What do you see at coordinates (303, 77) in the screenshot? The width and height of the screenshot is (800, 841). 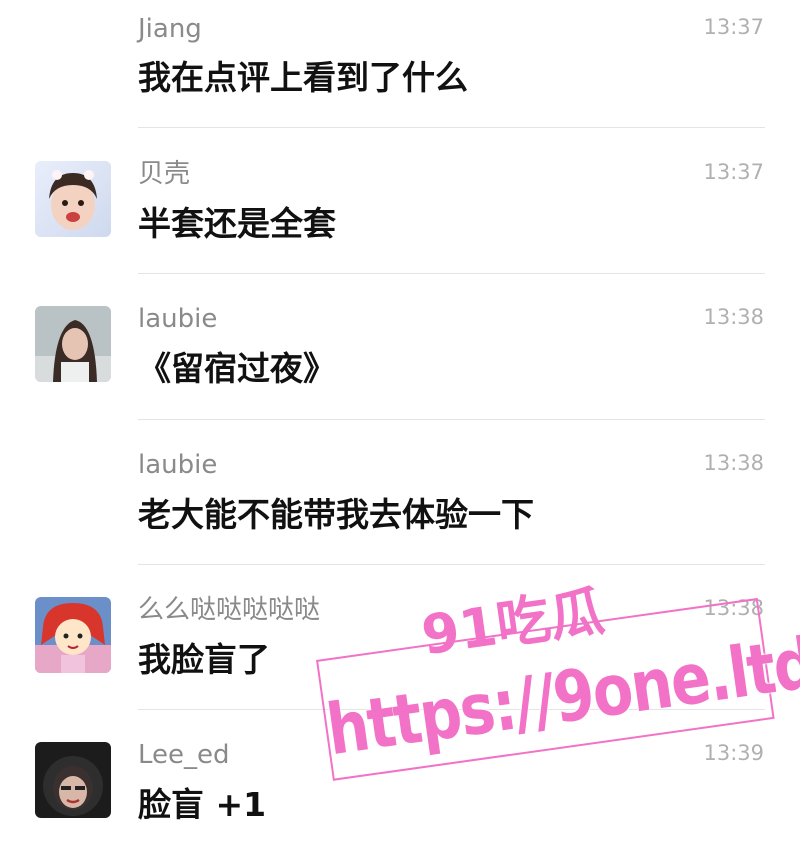 I see `message-text: 我在点评上看到了什么` at bounding box center [303, 77].